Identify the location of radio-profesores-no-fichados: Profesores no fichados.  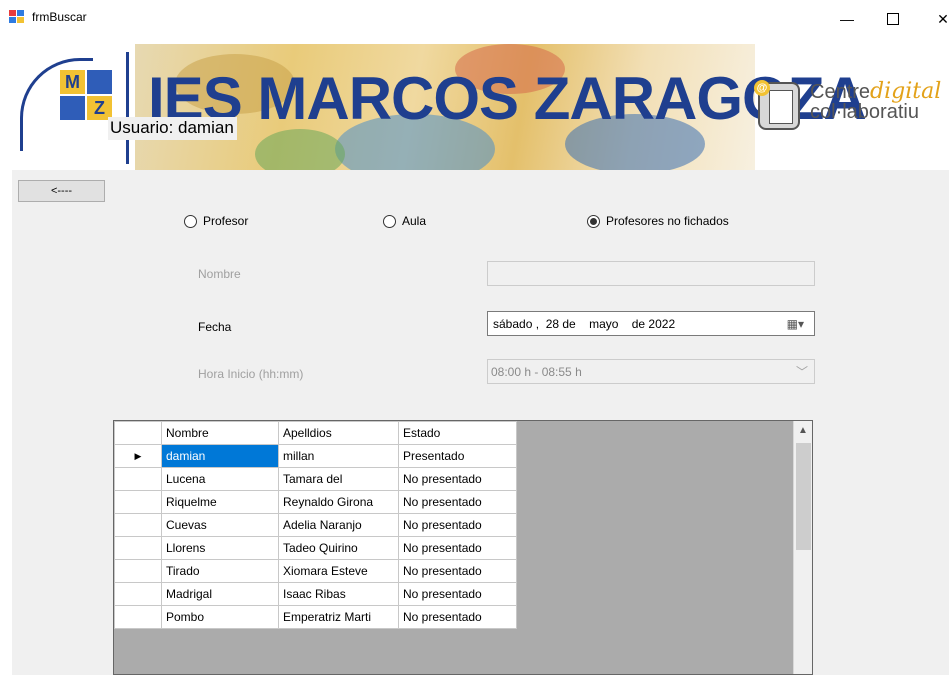
(658, 221).